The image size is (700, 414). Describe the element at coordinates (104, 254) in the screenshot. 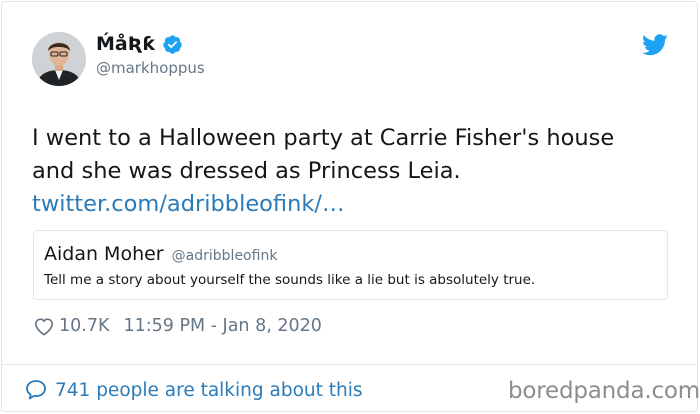

I see `quoted-author-name: Aidan Moher` at that location.